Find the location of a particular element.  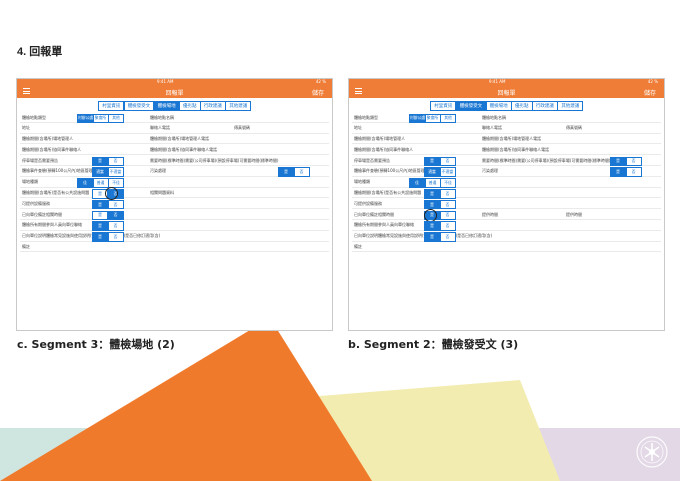

field-label-secondary: 體檢地點名稱 is located at coordinates (494, 117).